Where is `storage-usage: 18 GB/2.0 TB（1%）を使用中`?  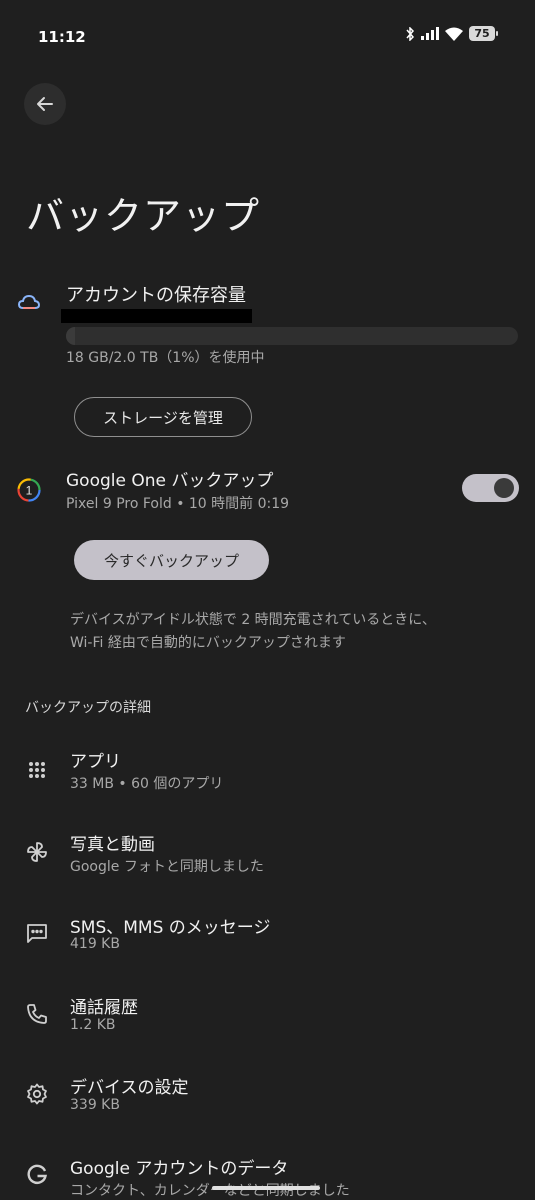
storage-usage: 18 GB/2.0 TB（1%）を使用中 is located at coordinates (165, 358).